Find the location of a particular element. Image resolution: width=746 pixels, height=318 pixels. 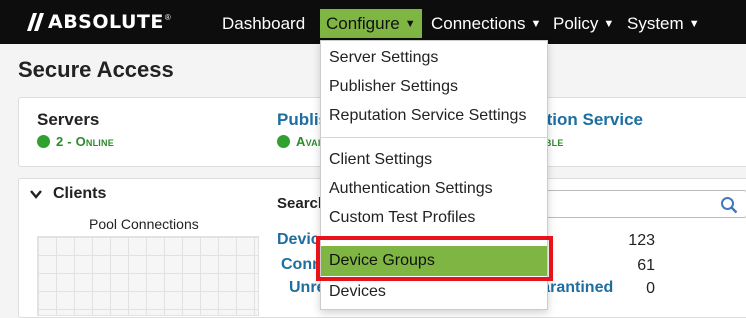

page-title: Secure Access is located at coordinates (96, 69).